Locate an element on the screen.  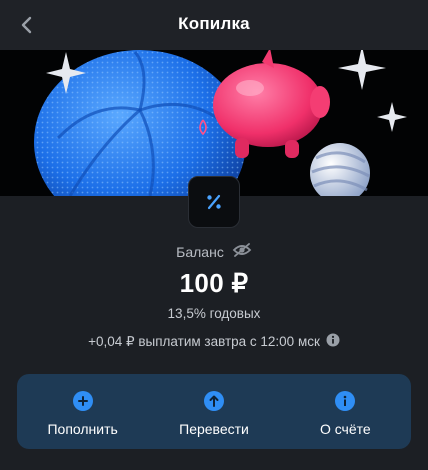
eye-off-icon is located at coordinates (242, 250).